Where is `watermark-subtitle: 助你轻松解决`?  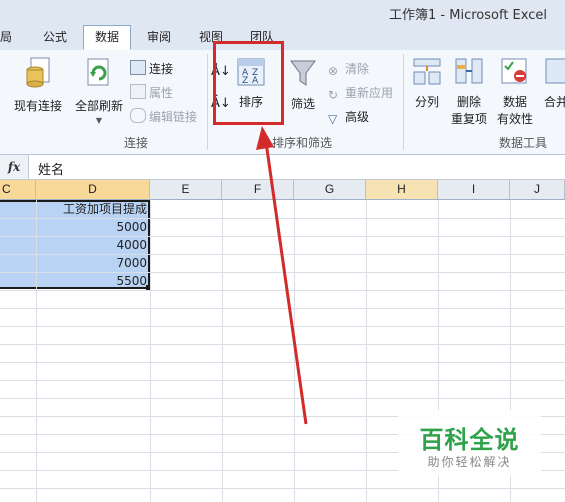 watermark-subtitle: 助你轻松解决 is located at coordinates (469, 462).